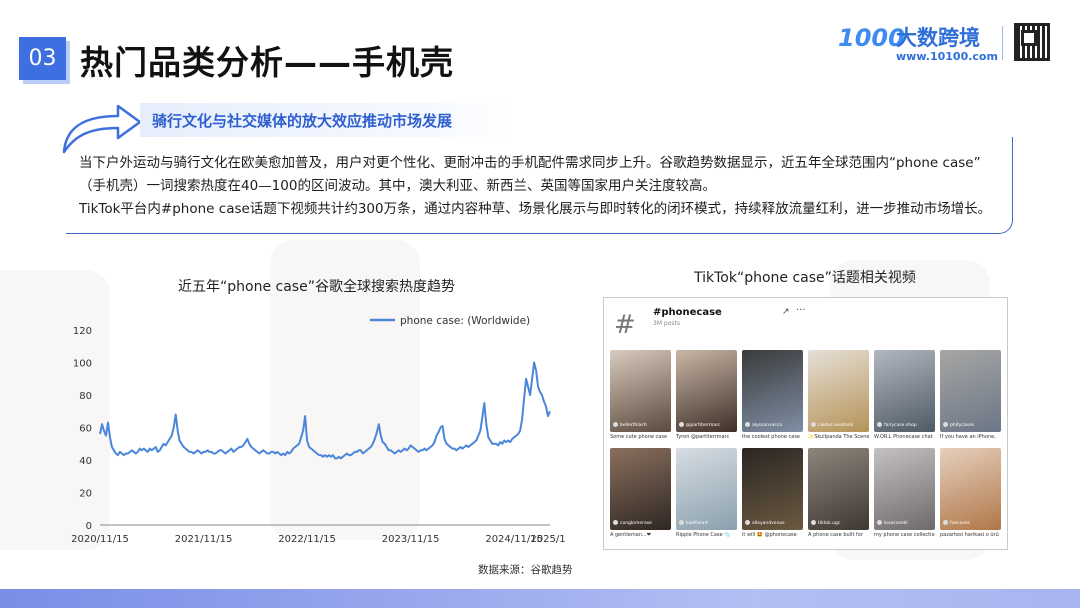 This screenshot has height=608, width=1080. I want to click on logo-url: www.10100.com, so click(947, 56).